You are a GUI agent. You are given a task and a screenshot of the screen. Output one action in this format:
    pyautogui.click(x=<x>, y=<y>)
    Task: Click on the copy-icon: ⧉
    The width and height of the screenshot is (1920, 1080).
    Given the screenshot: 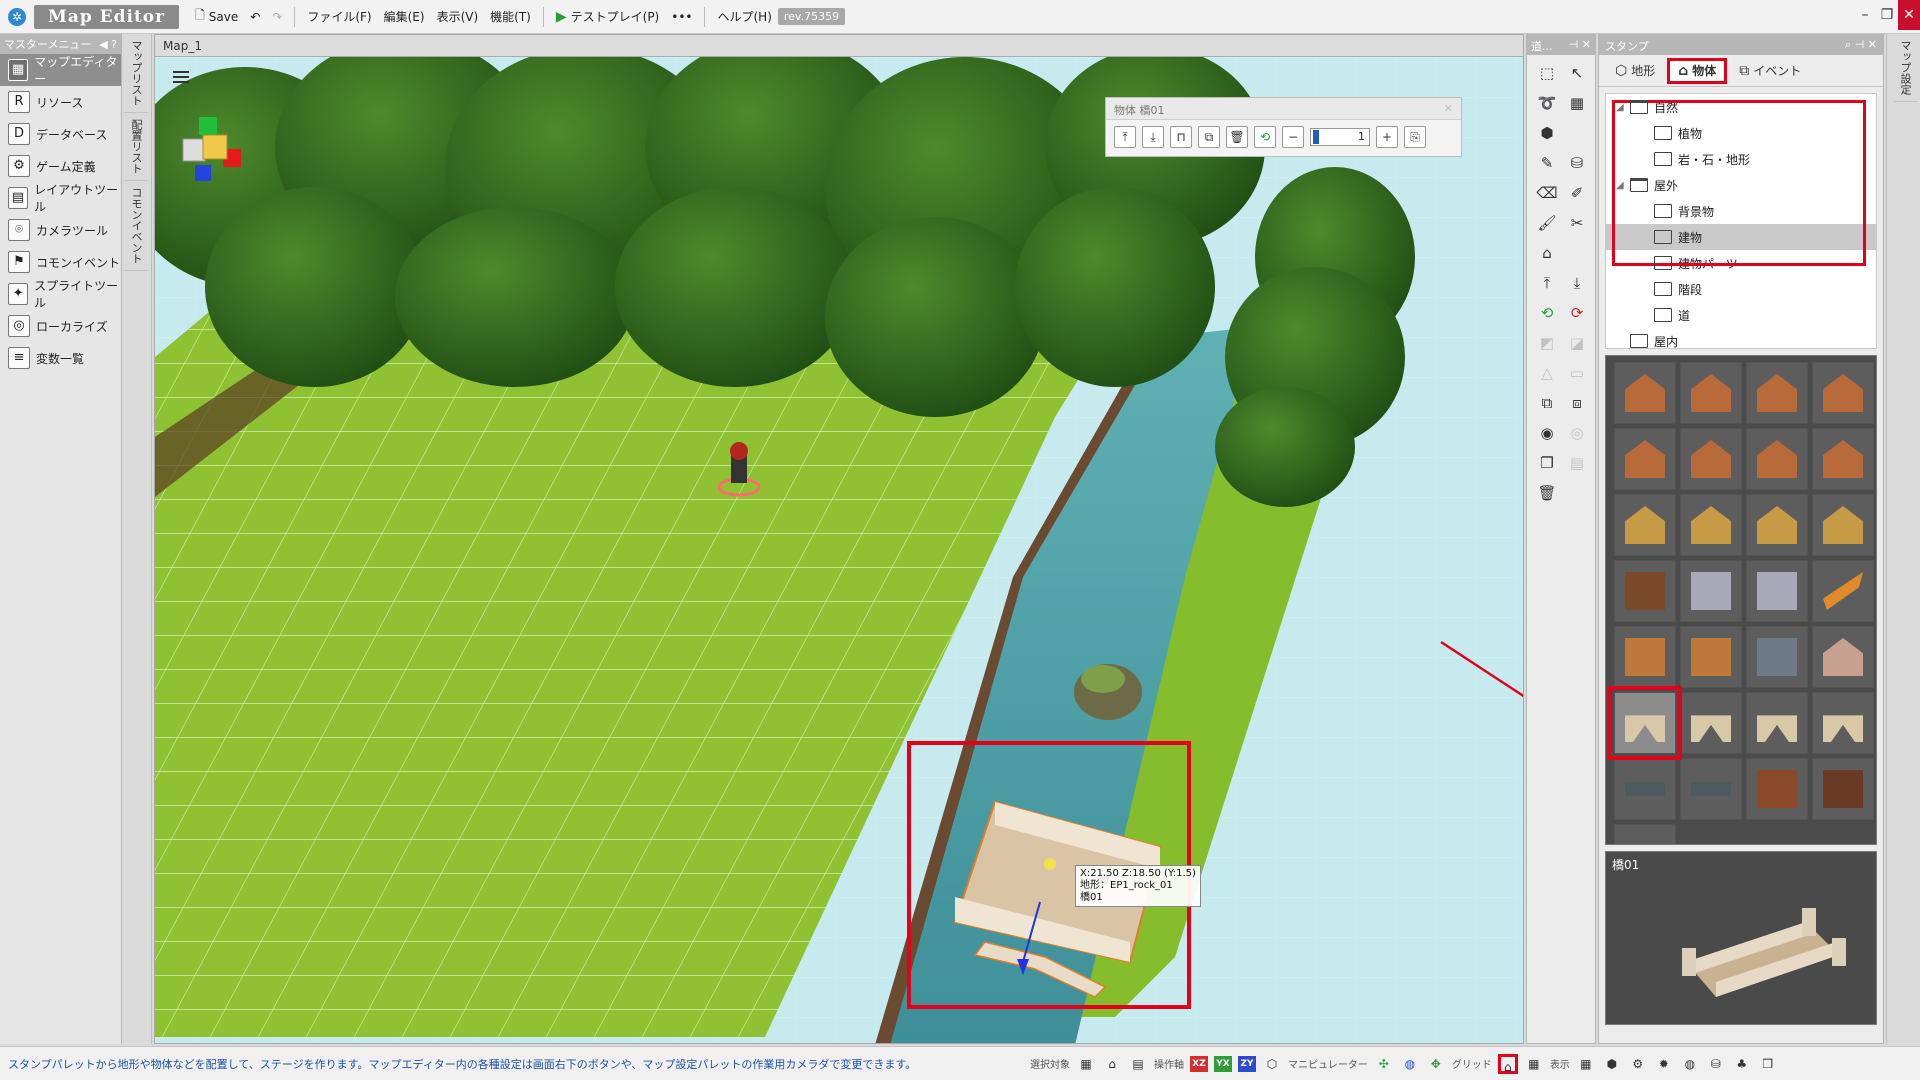 What is the action you would take?
    pyautogui.click(x=1547, y=403)
    